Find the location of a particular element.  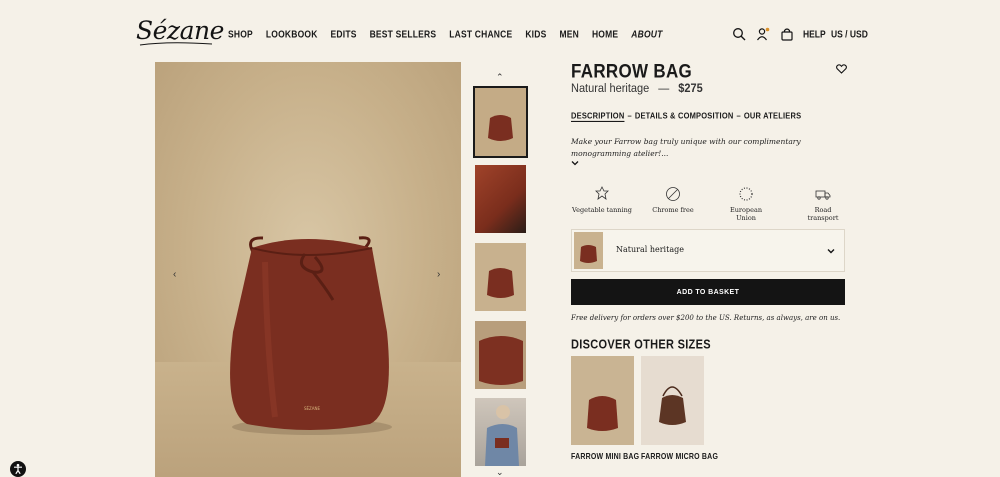

thumbnail-model is located at coordinates (502, 435).